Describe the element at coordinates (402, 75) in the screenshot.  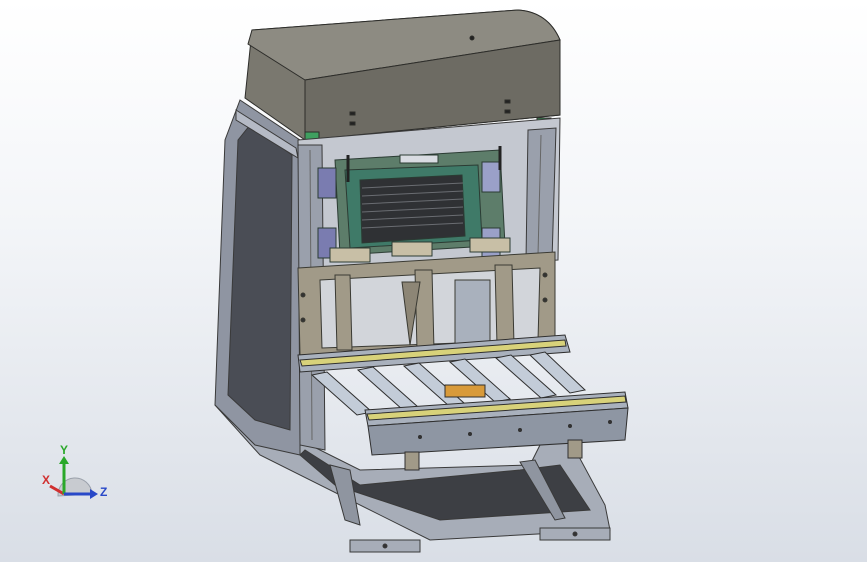
I see `top-housing` at that location.